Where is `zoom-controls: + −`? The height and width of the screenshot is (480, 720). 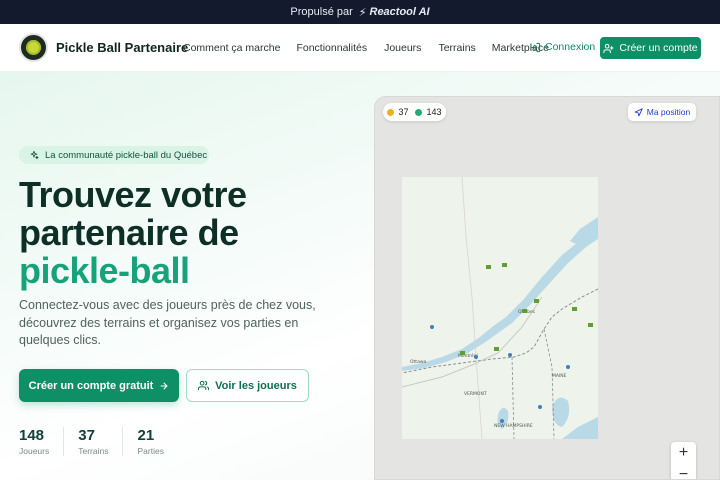 zoom-controls: + − is located at coordinates (683, 460).